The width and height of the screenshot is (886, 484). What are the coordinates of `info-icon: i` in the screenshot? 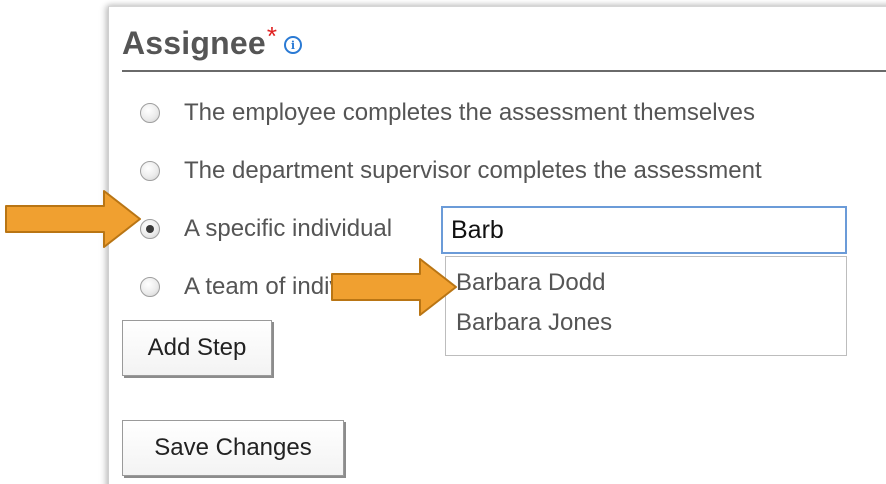 It's located at (293, 45).